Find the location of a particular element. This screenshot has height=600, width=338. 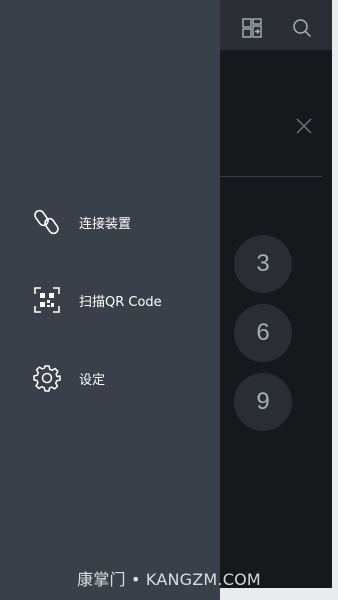

menu-item-scan-qr: 扫描QR Code is located at coordinates (110, 300).